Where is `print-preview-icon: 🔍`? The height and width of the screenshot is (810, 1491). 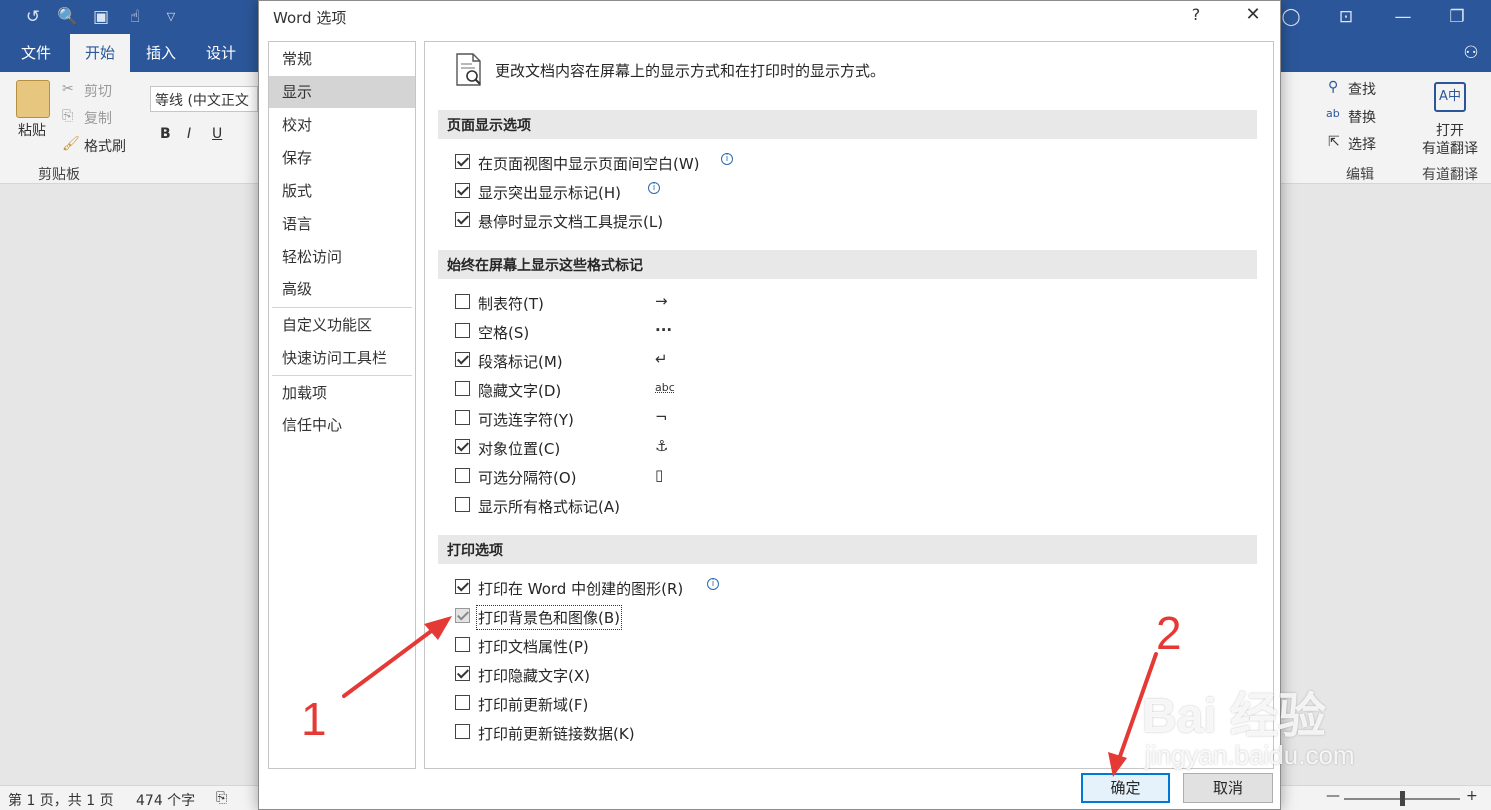
print-preview-icon: 🔍 is located at coordinates (68, 17).